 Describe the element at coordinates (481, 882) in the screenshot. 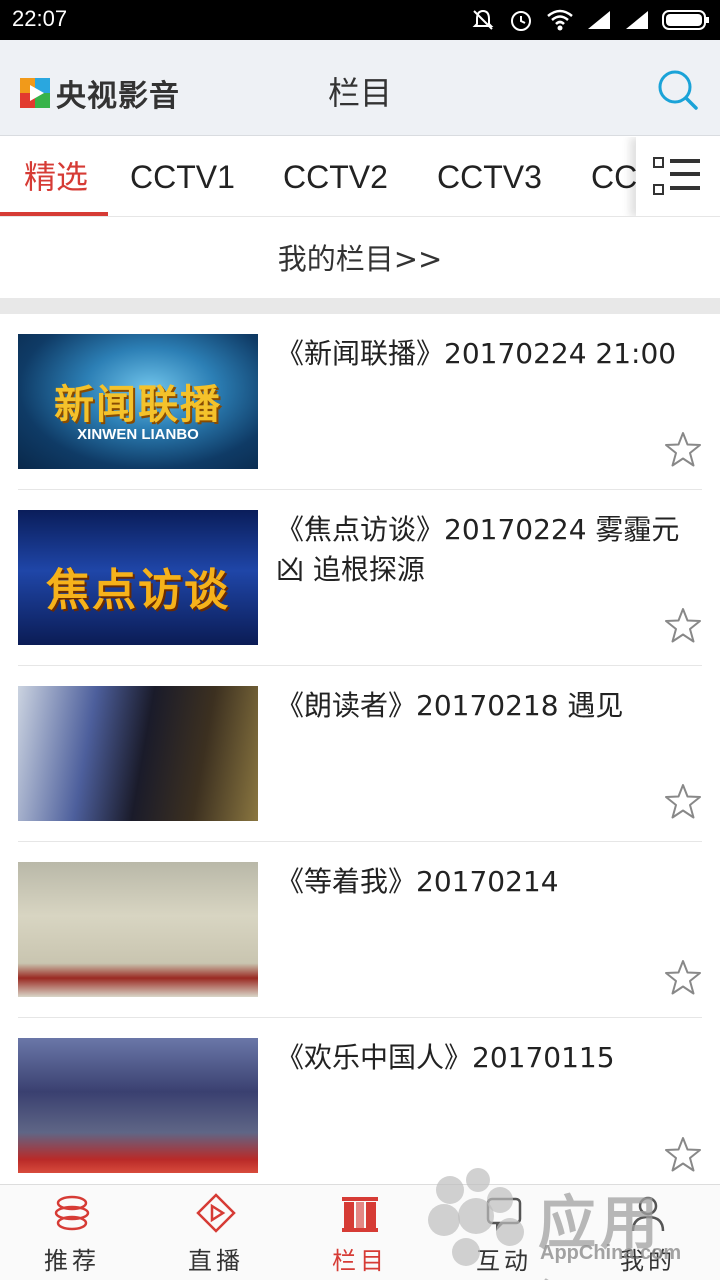

I see `program-title: 《等着我》20170214` at that location.